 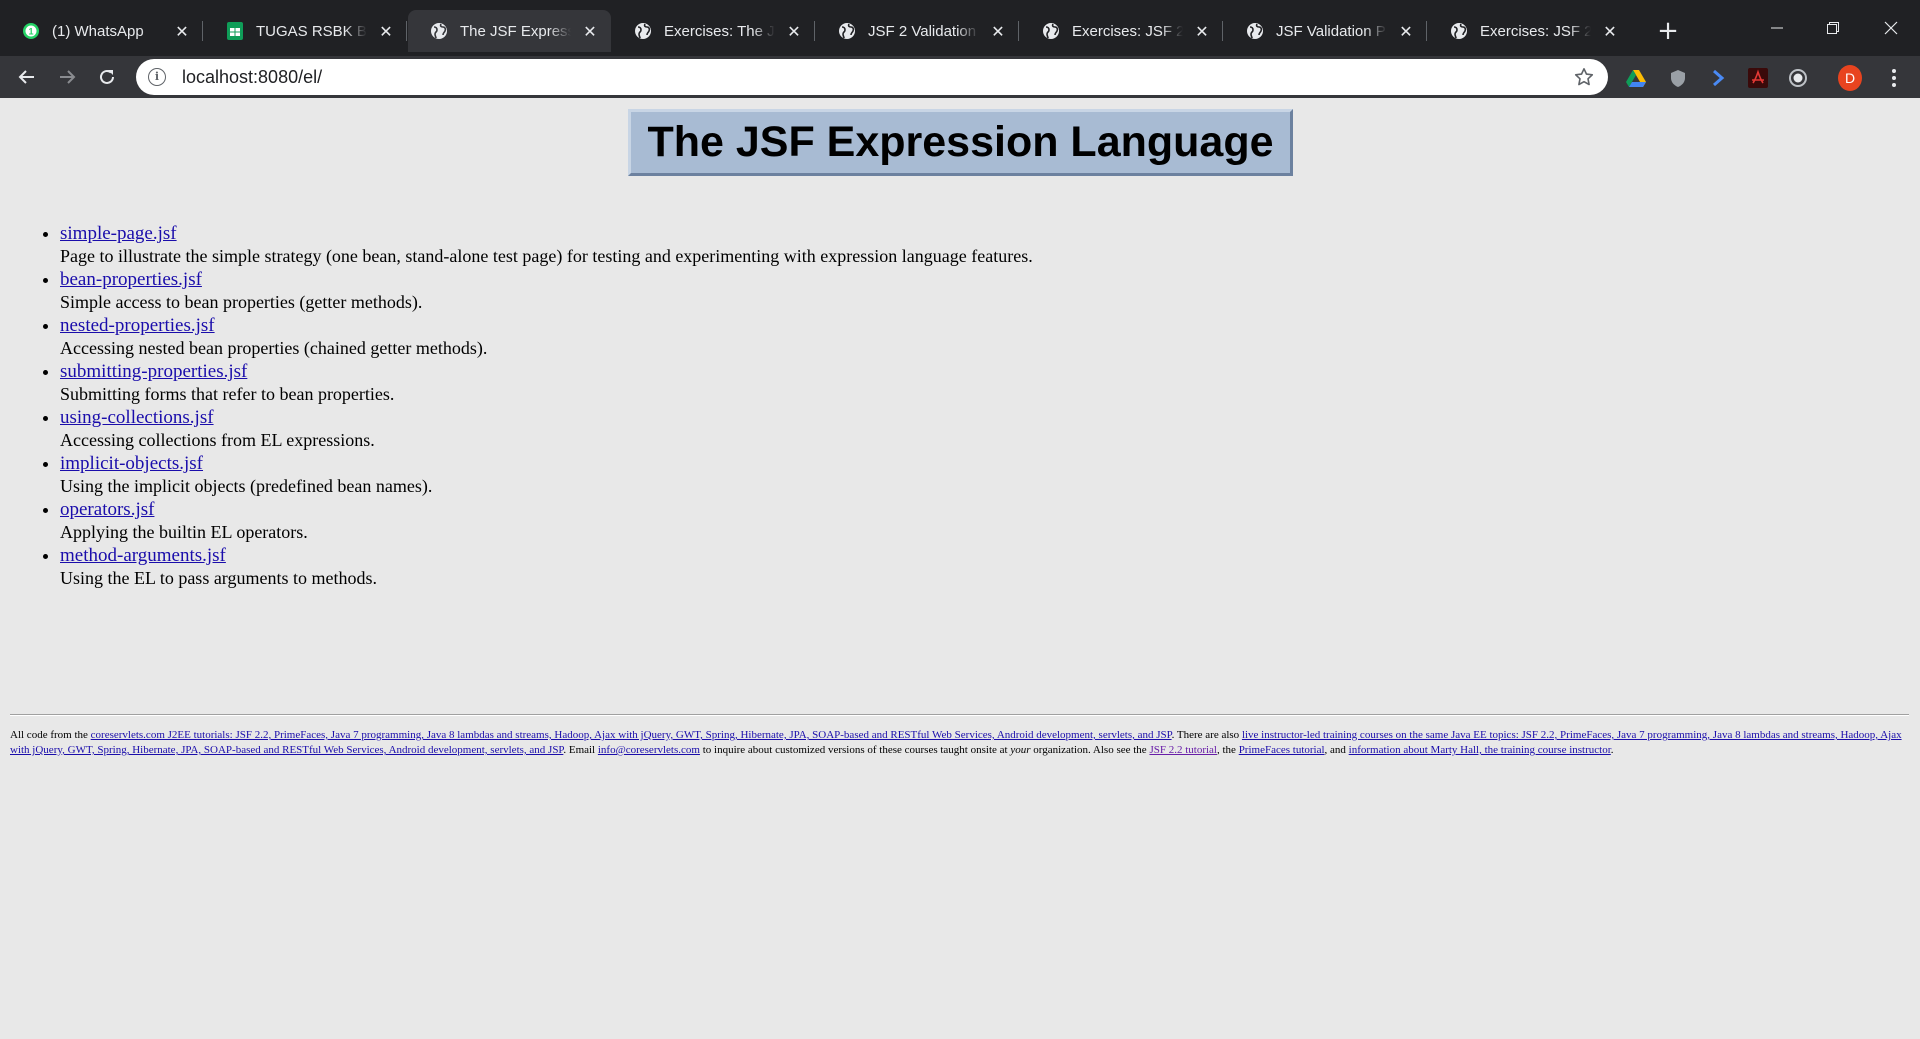 I want to click on url-text: localhost:8080/el/, so click(x=877, y=77).